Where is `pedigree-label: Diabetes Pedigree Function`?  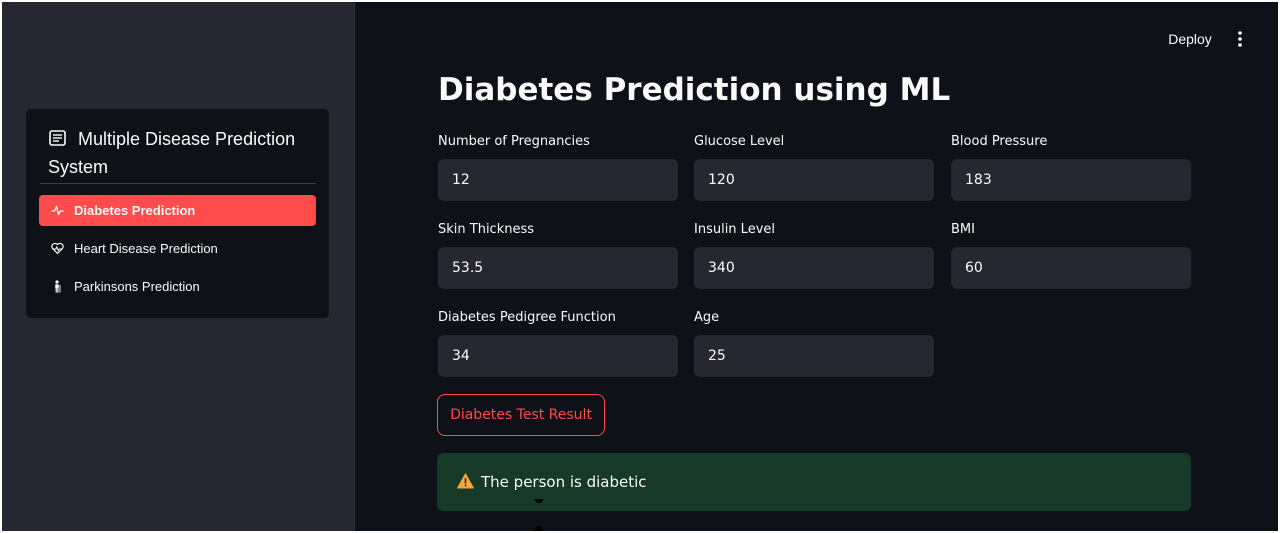
pedigree-label: Diabetes Pedigree Function is located at coordinates (527, 317).